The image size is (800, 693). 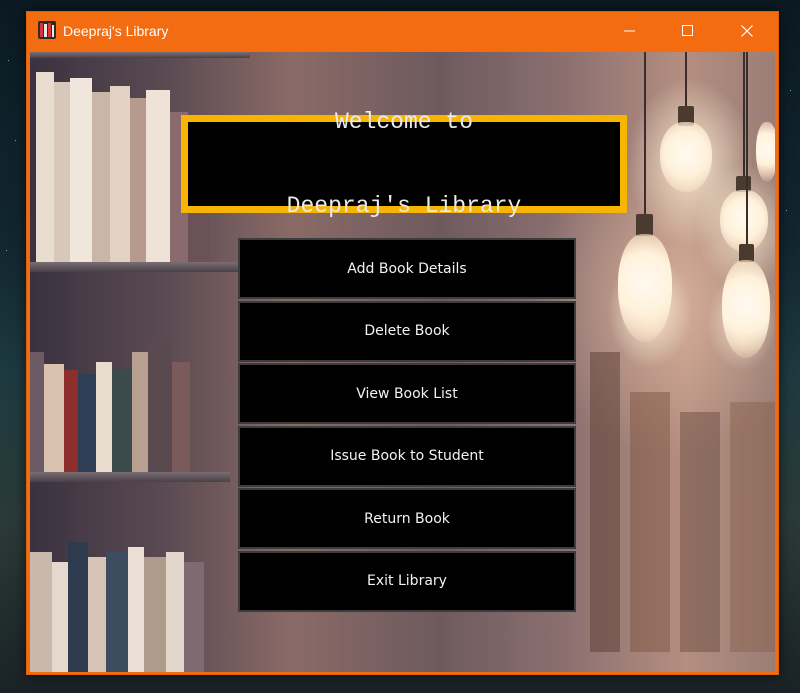 What do you see at coordinates (116, 31) in the screenshot?
I see `window-title: Deepraj's Library` at bounding box center [116, 31].